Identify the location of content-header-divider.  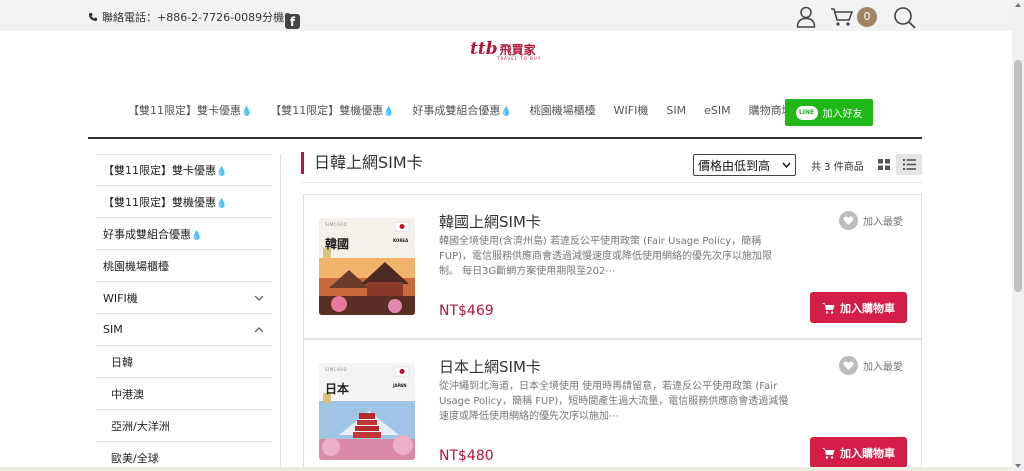
(611, 182).